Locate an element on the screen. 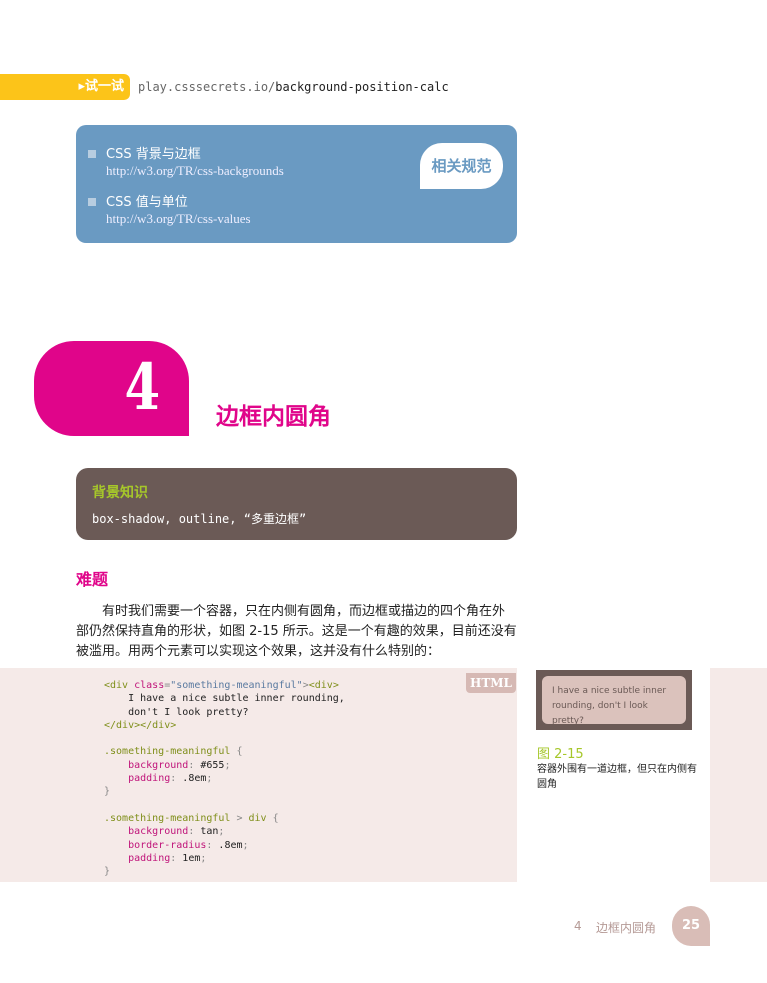  code-token: #655 is located at coordinates (212, 765).